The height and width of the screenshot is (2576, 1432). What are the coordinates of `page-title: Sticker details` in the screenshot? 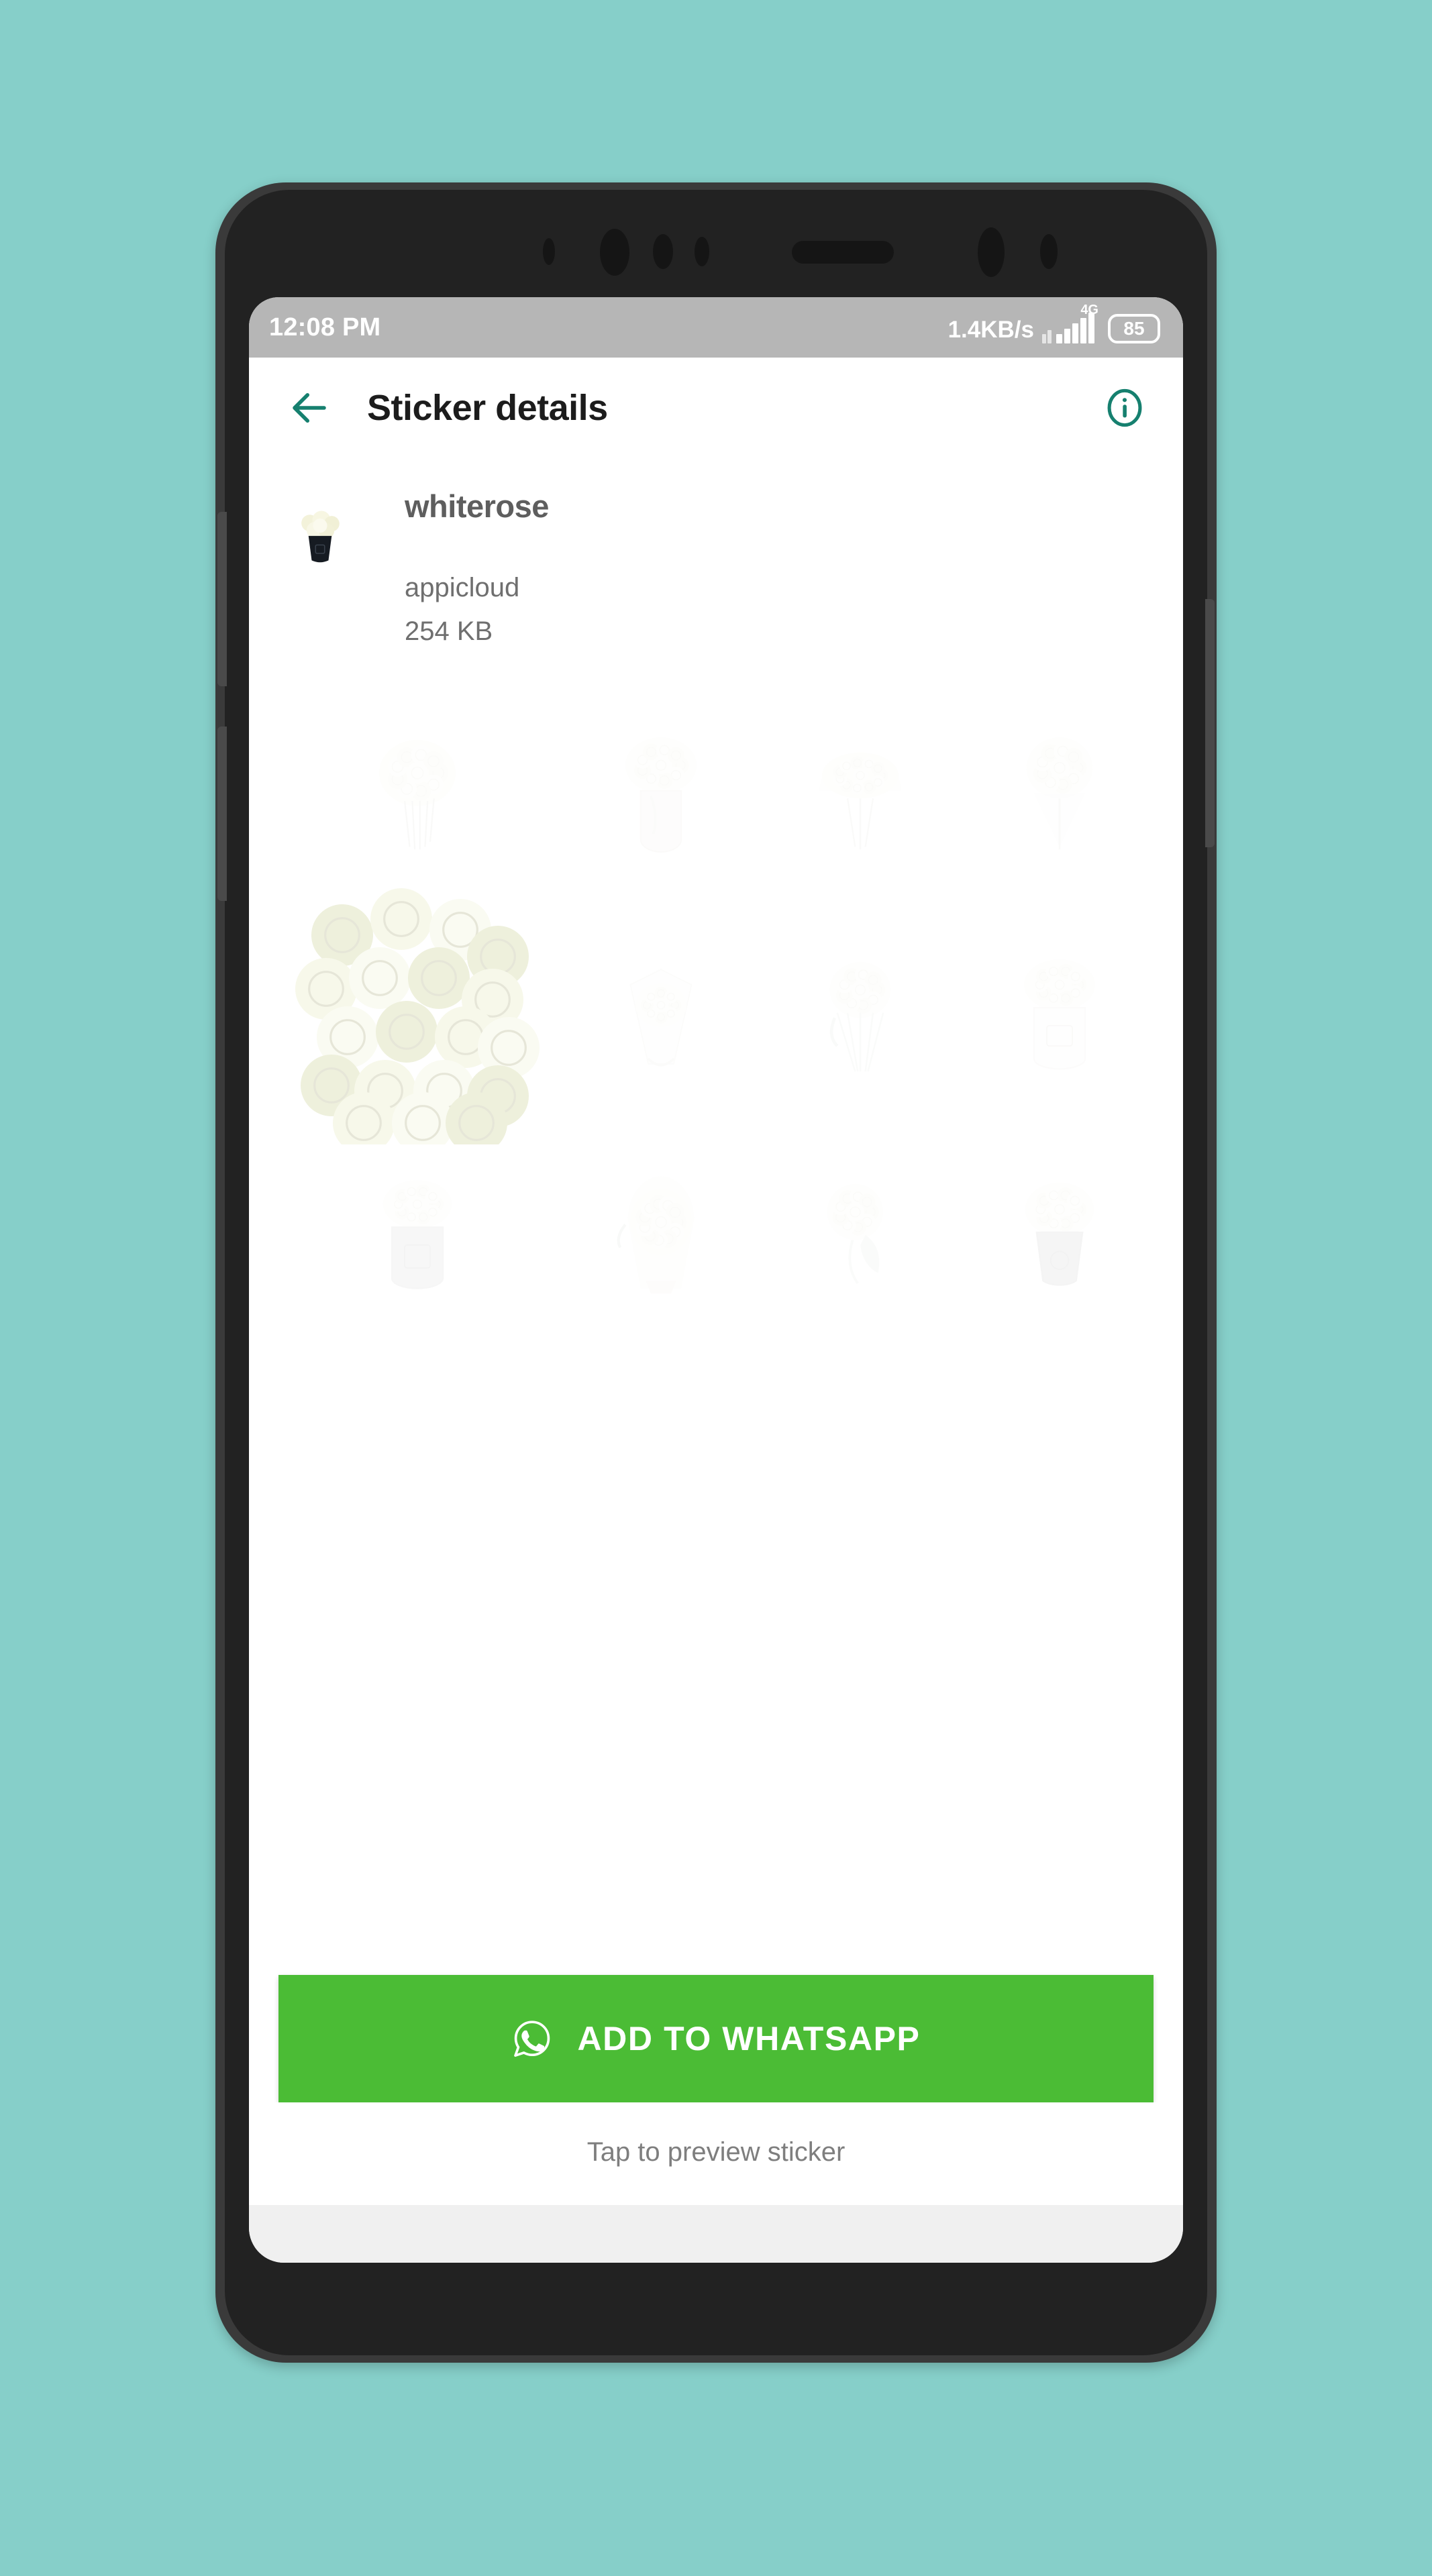 It's located at (487, 408).